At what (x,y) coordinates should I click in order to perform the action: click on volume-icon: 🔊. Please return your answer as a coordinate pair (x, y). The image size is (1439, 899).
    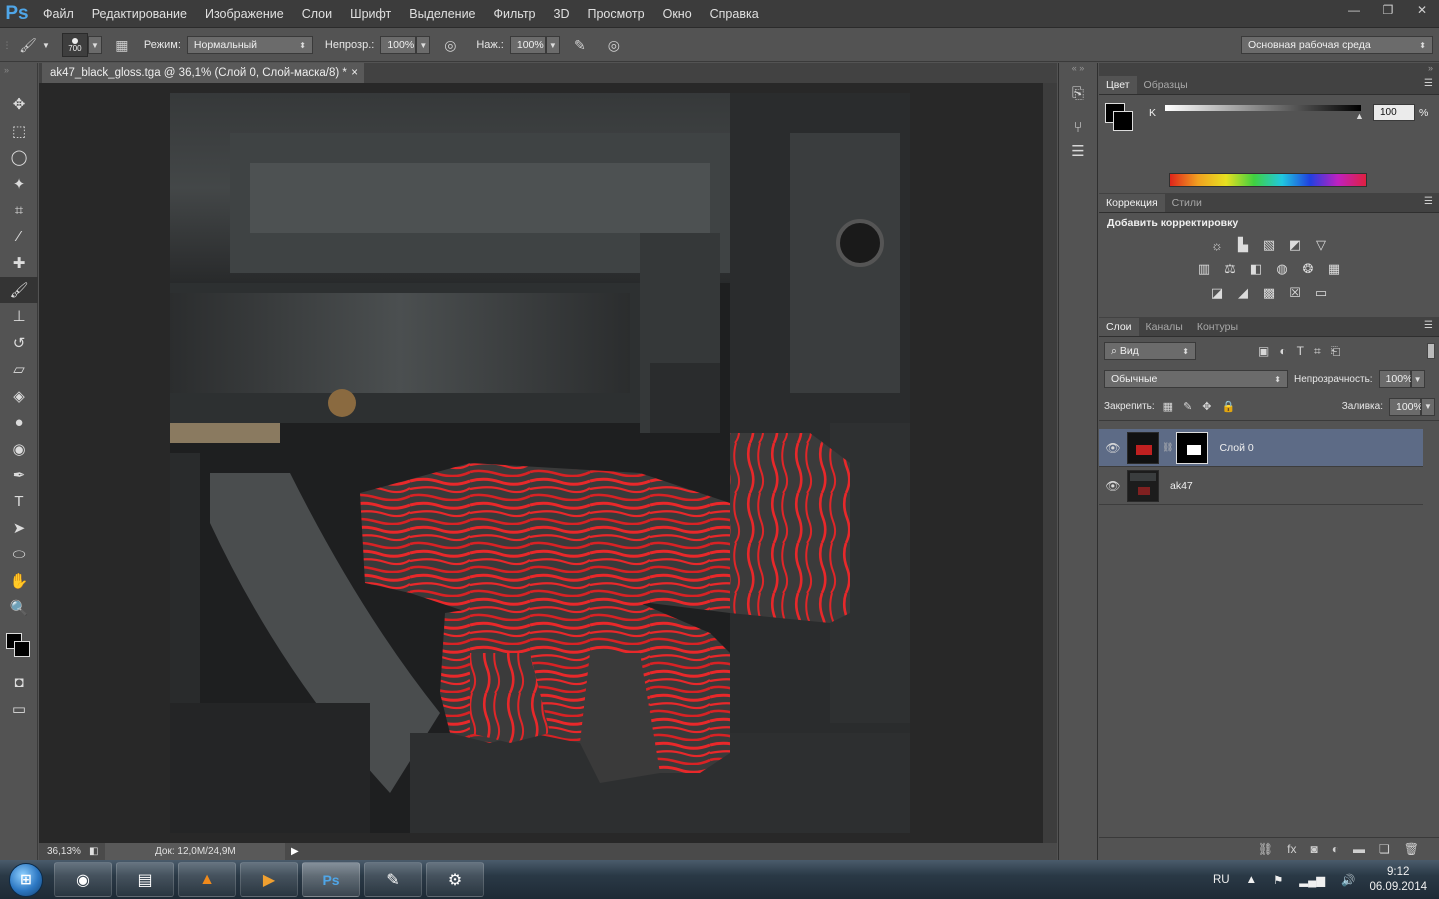
    Looking at the image, I should click on (1348, 880).